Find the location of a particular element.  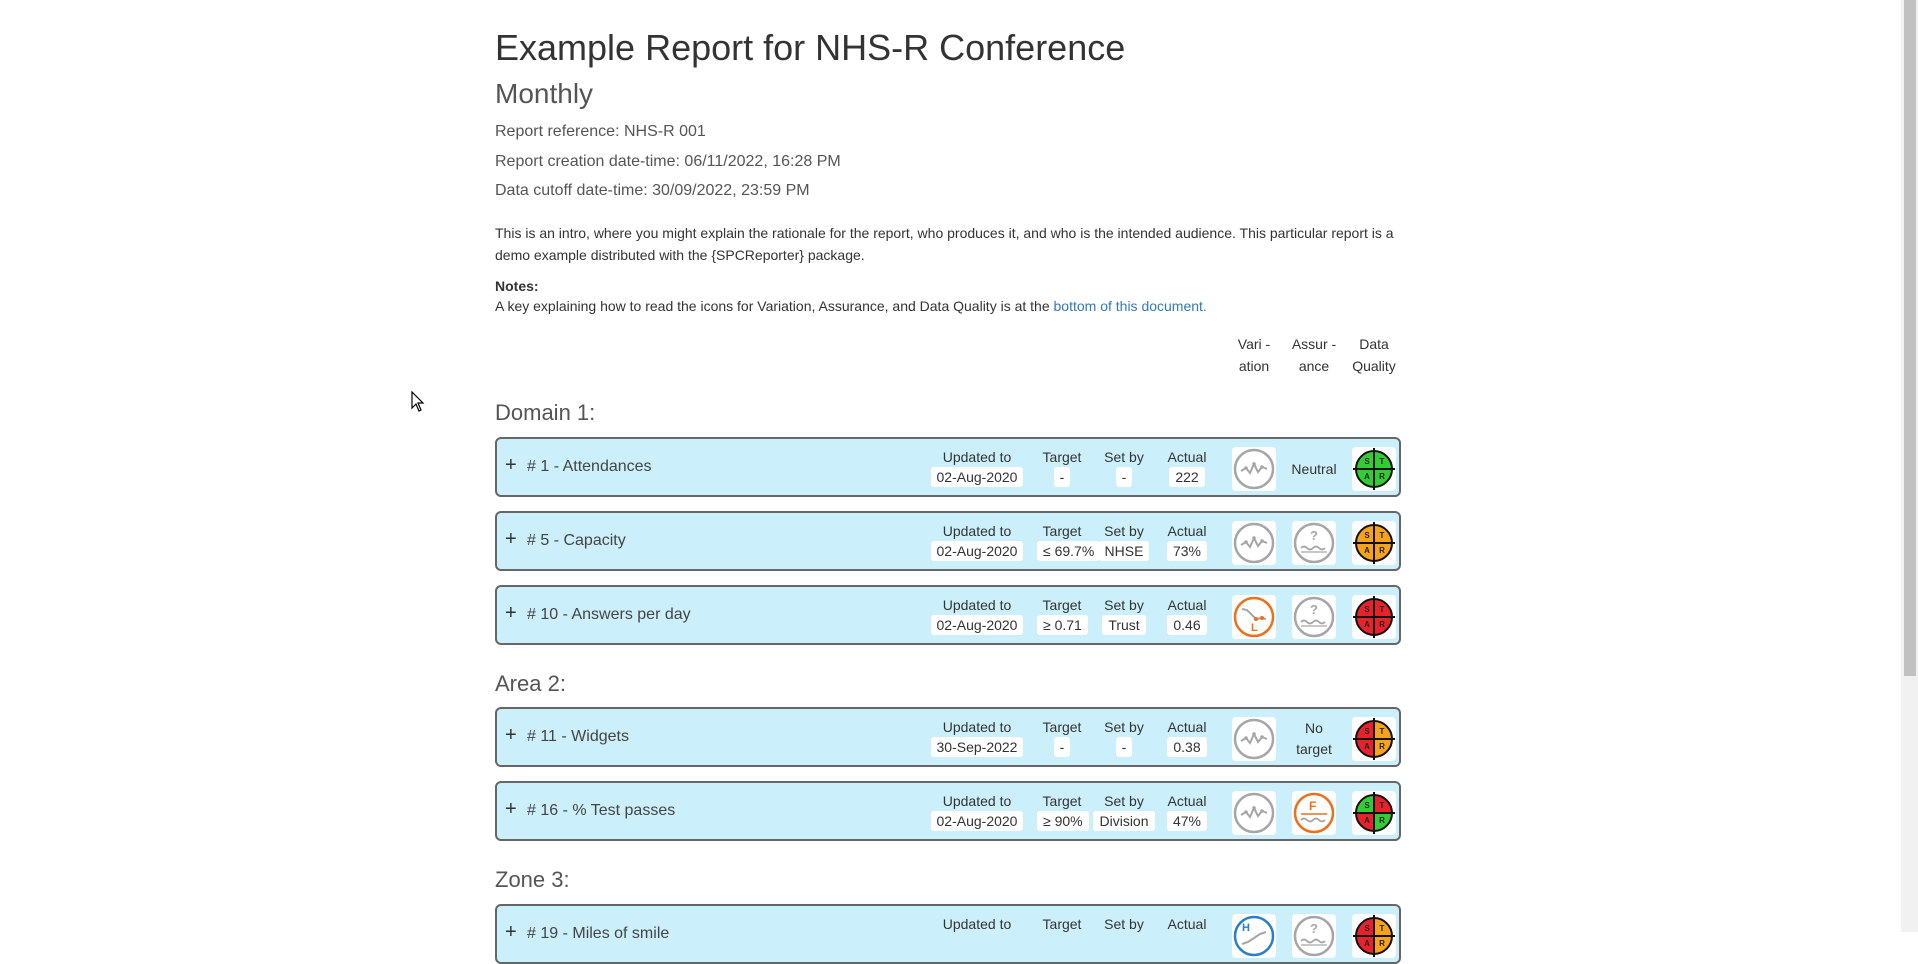

improvement-high-icon: H is located at coordinates (1254, 936).